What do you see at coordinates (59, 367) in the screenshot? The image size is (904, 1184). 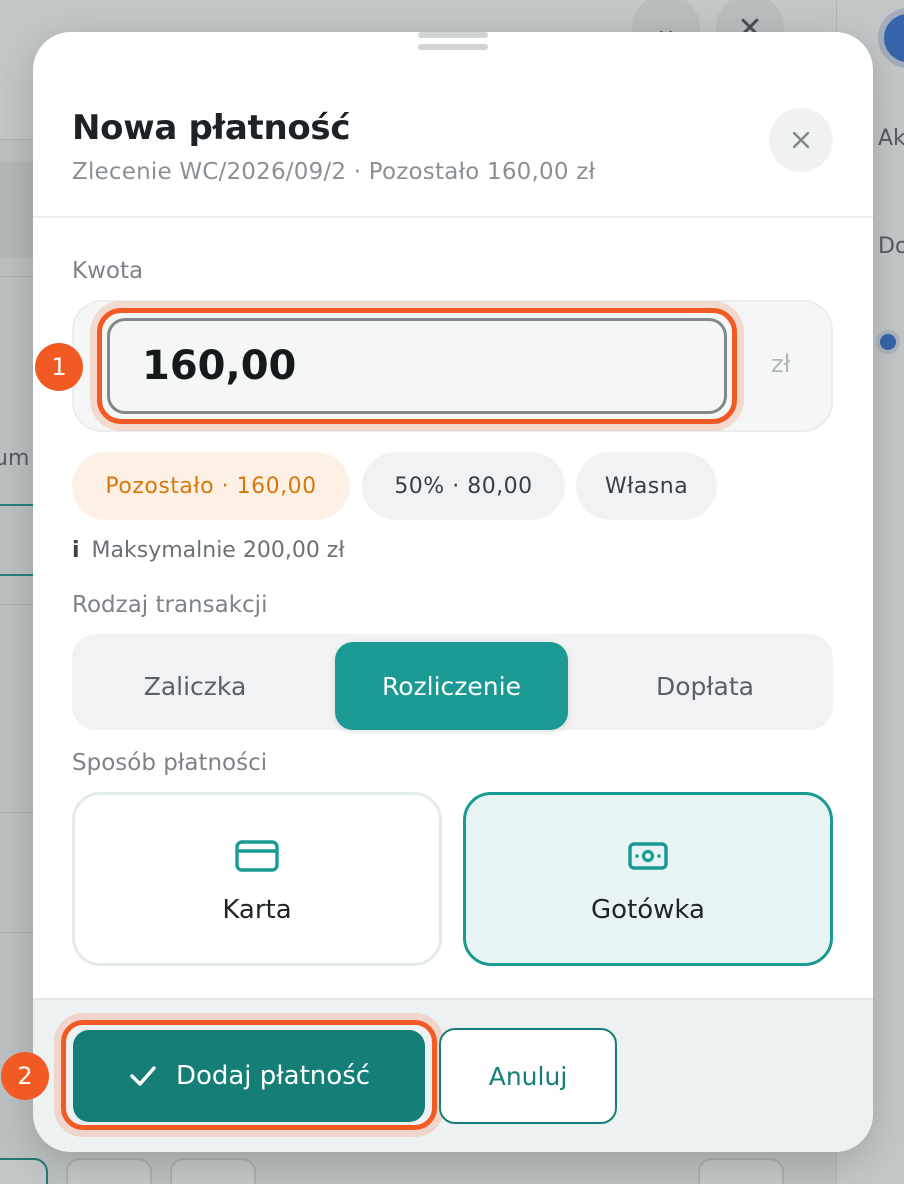 I see `step-badge: 1` at bounding box center [59, 367].